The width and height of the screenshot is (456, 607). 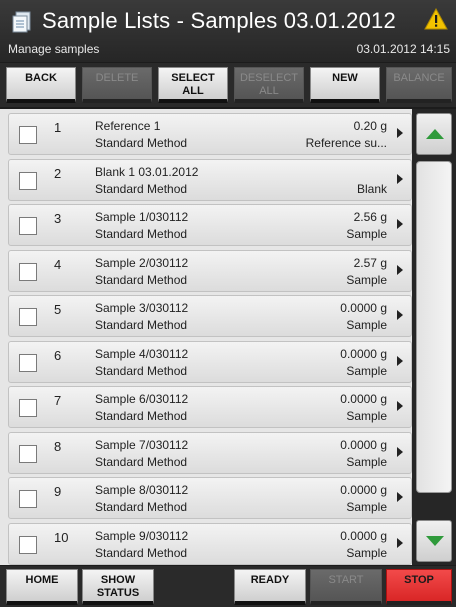 I want to click on start-button: START, so click(x=346, y=587).